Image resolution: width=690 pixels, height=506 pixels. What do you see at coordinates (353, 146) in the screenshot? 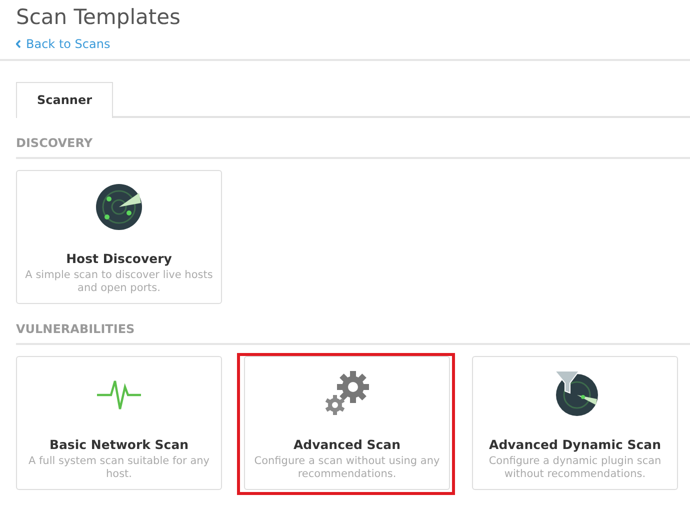
I see `section-heading: DISCOVERY` at bounding box center [353, 146].